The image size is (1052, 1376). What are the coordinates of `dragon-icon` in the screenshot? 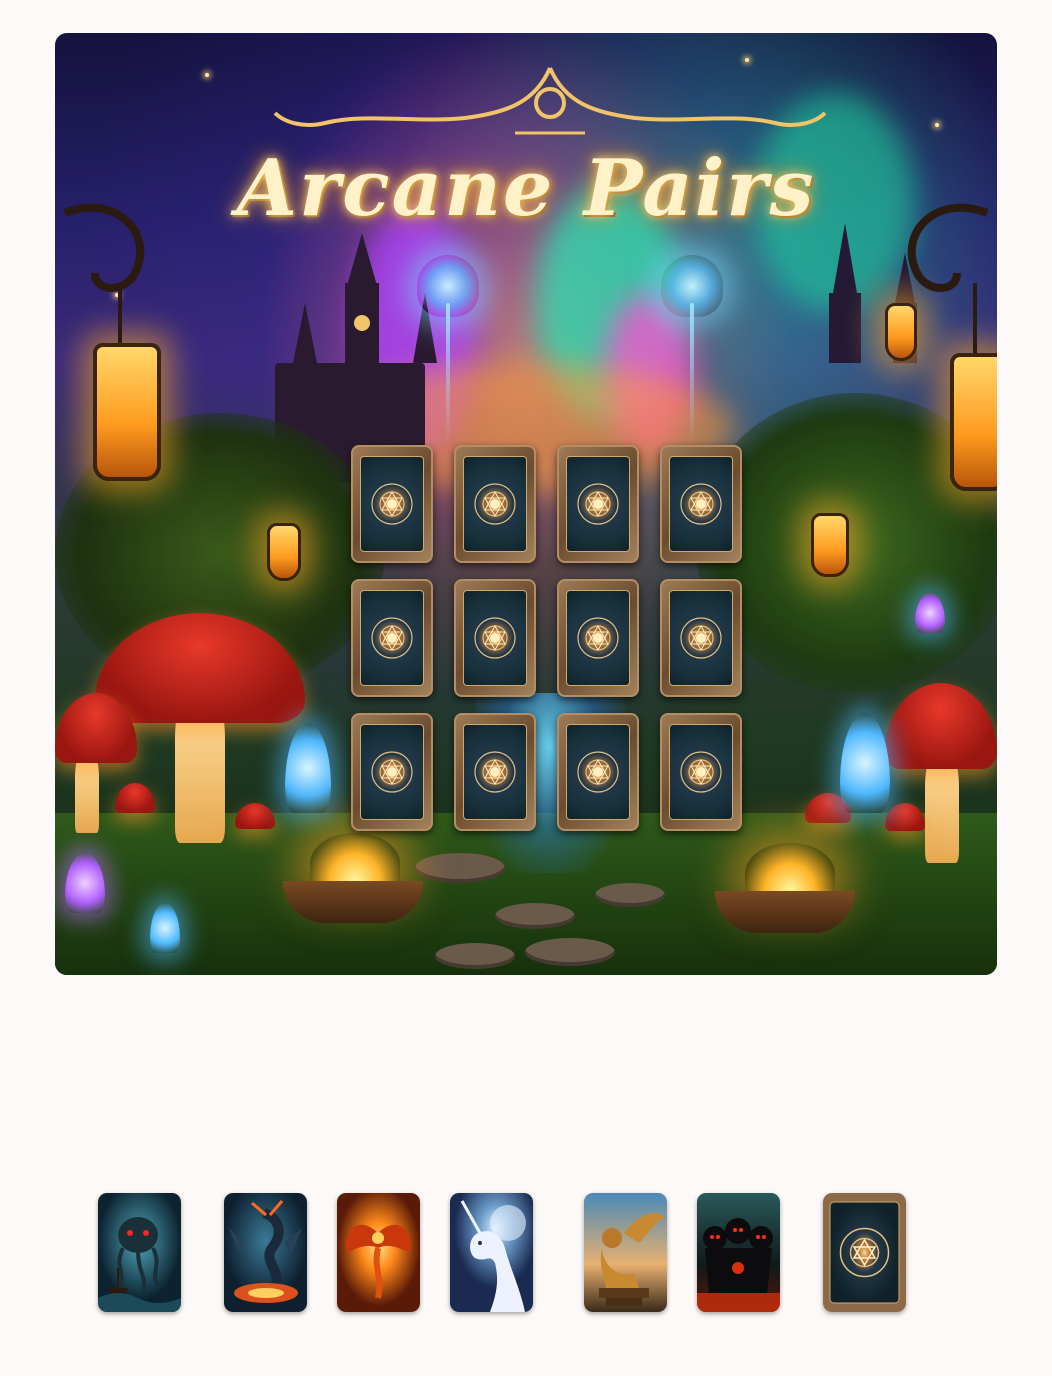 It's located at (265, 1252).